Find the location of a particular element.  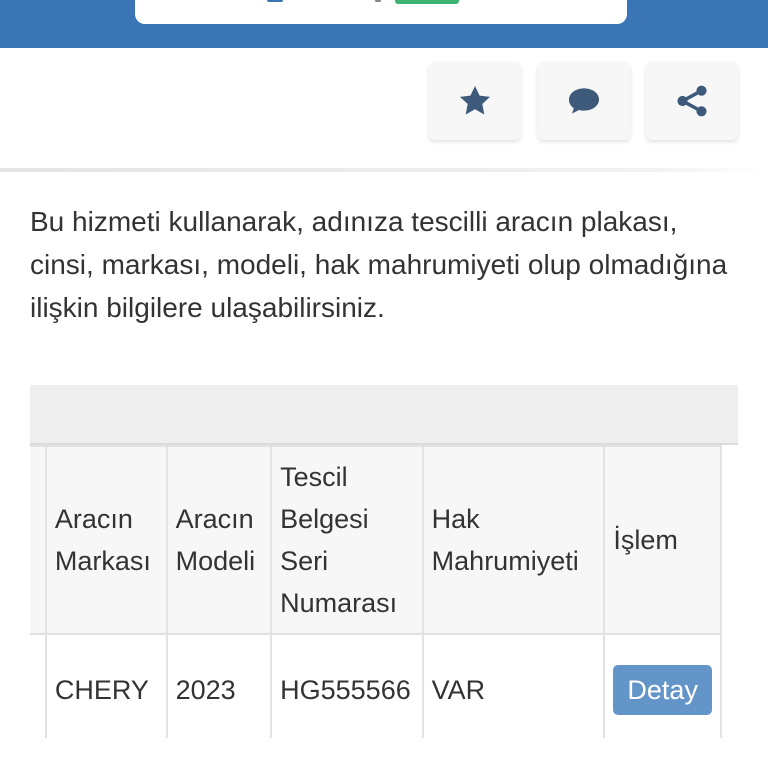

speech-bubble-icon is located at coordinates (584, 101).